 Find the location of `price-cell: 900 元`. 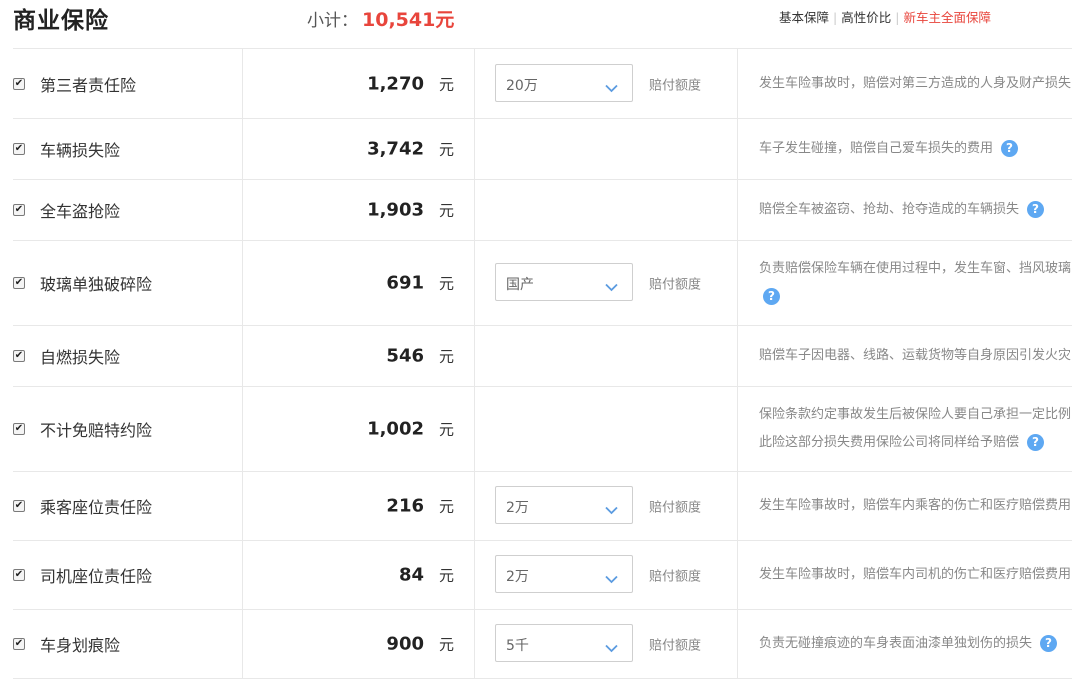

price-cell: 900 元 is located at coordinates (359, 644).